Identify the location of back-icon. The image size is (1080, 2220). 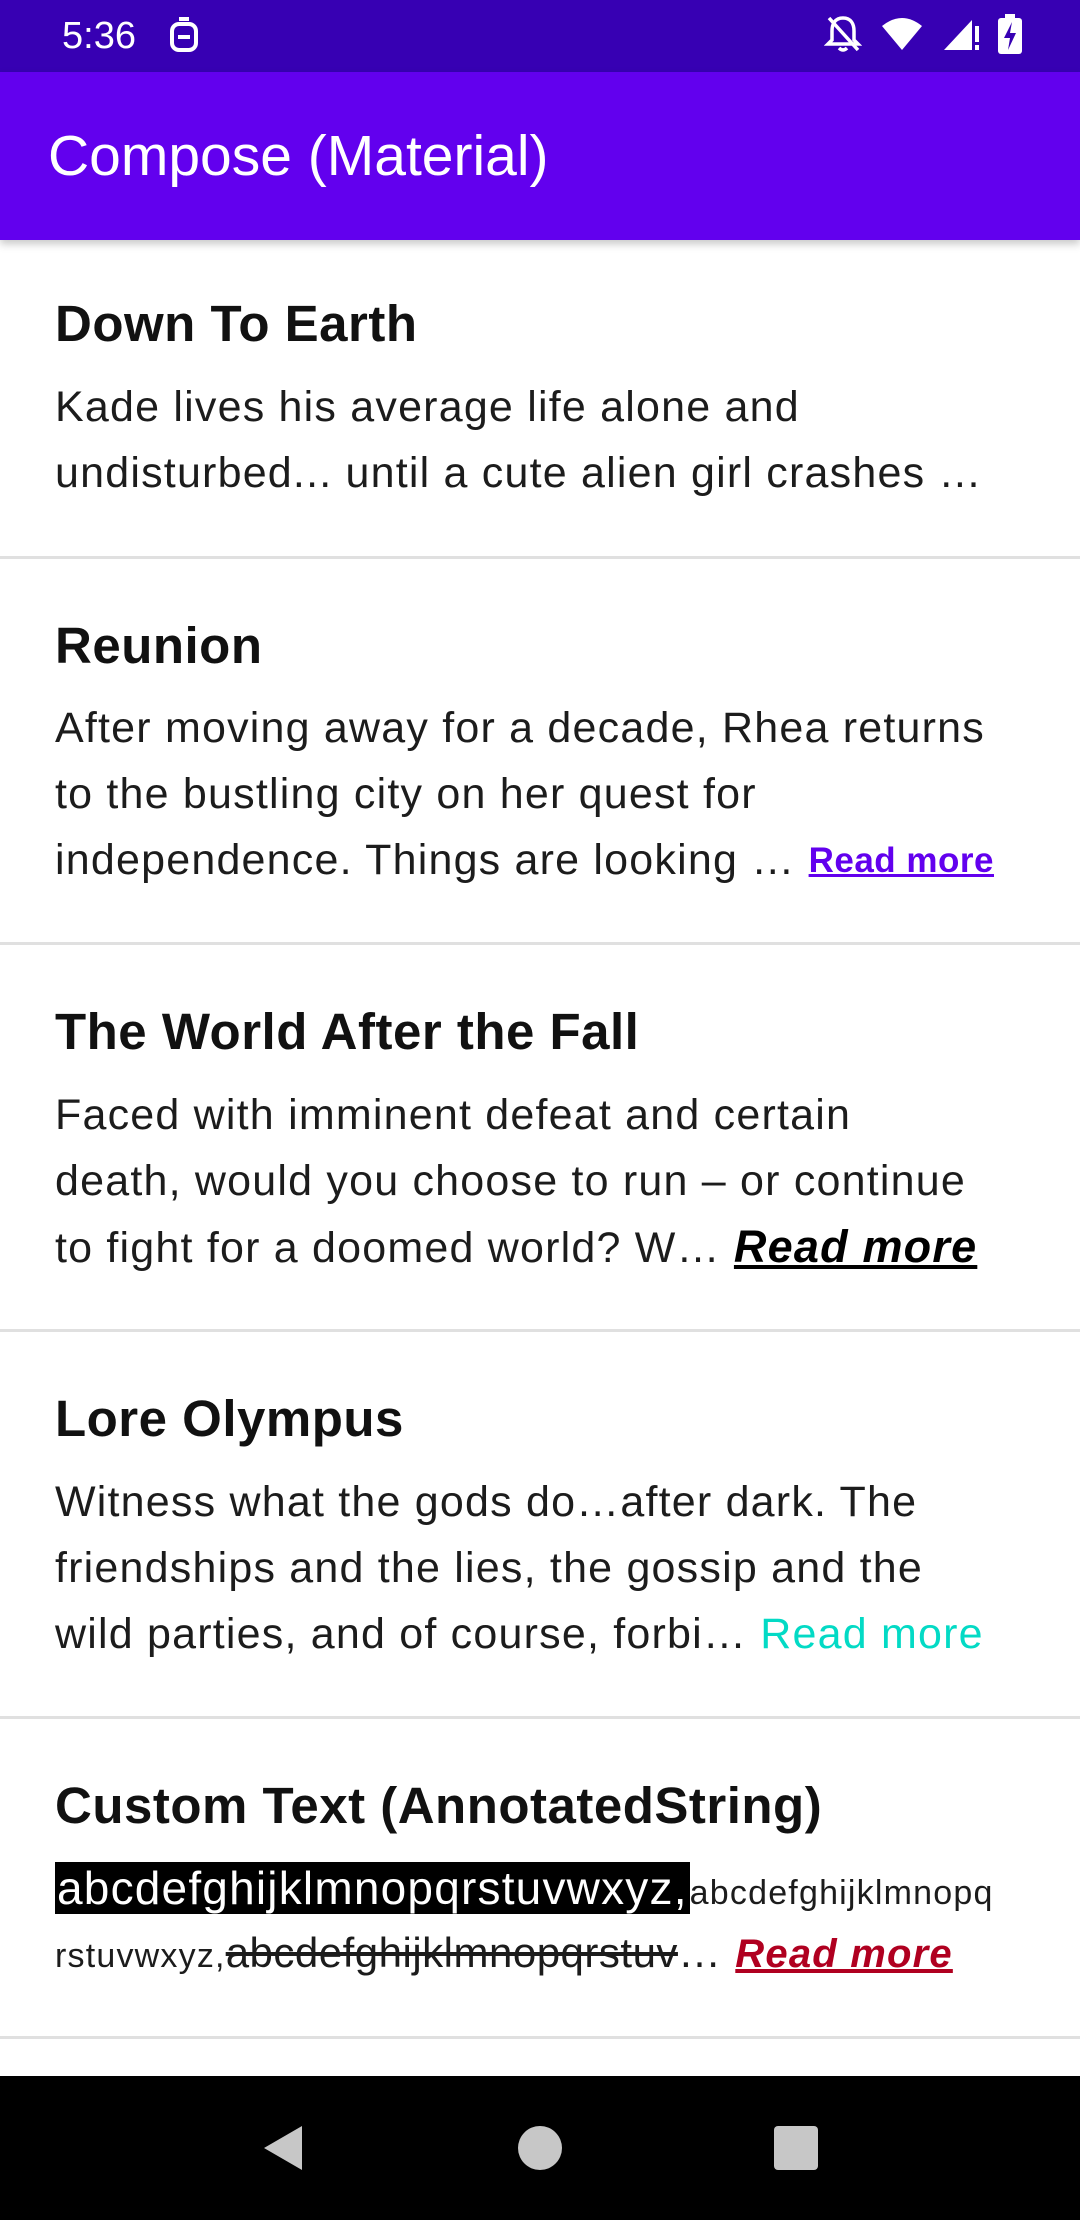
(284, 2148).